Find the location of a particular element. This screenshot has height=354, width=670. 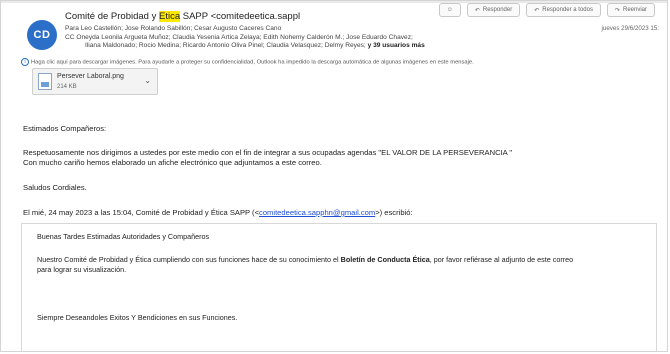

attachment-size: 214 KB is located at coordinates (67, 87).